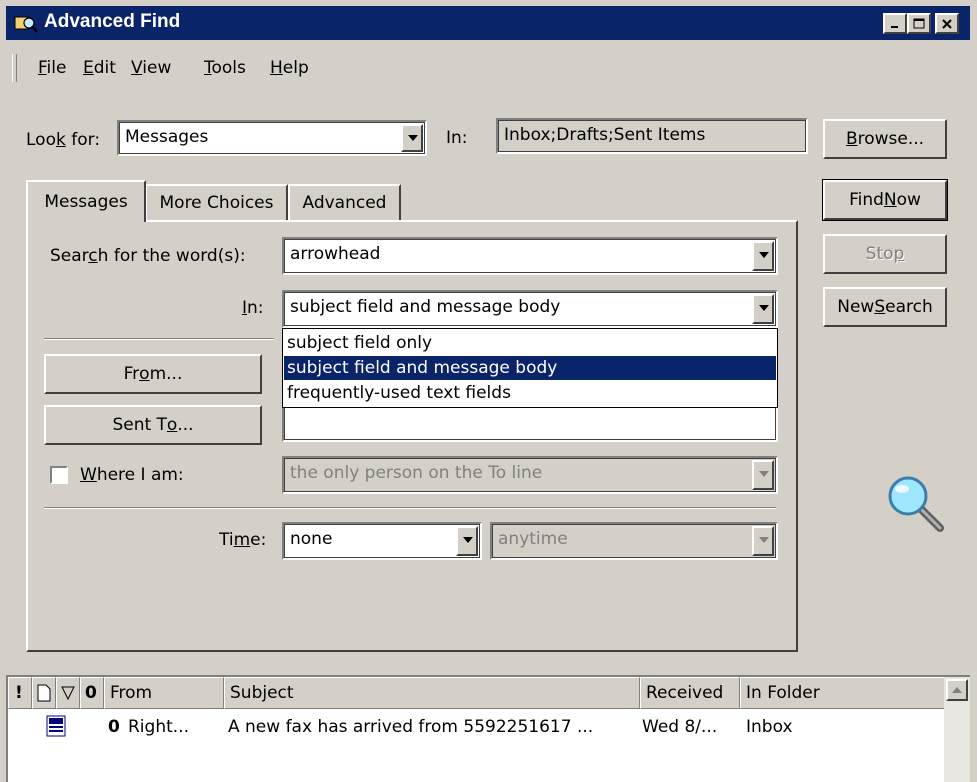 Image resolution: width=977 pixels, height=782 pixels. I want to click on stop-button: Sto p, so click(885, 254).